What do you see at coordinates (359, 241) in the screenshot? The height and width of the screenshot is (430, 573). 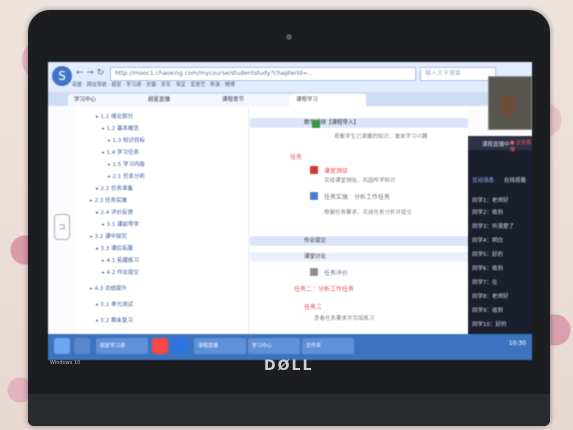 I see `content-band-2: 作业提交` at bounding box center [359, 241].